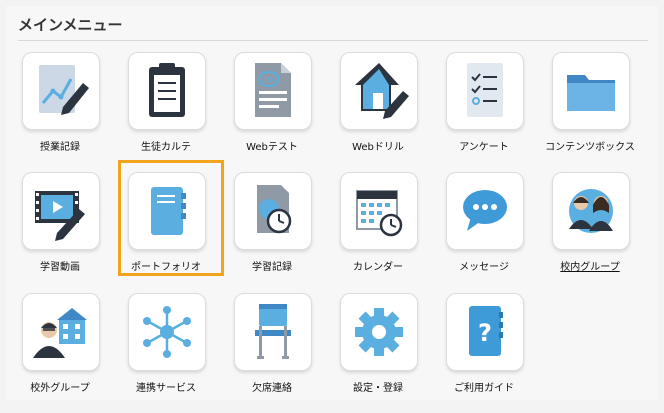 The image size is (664, 413). I want to click on notebook-icon, so click(167, 211).